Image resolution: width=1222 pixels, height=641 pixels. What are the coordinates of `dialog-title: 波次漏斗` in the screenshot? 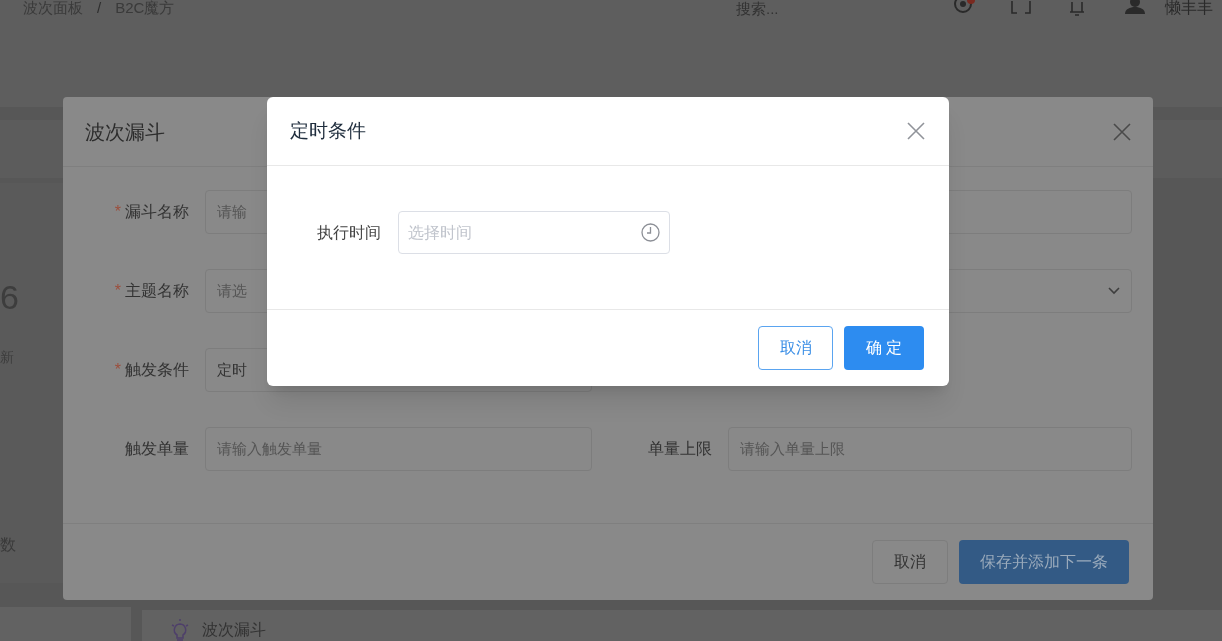 It's located at (125, 132).